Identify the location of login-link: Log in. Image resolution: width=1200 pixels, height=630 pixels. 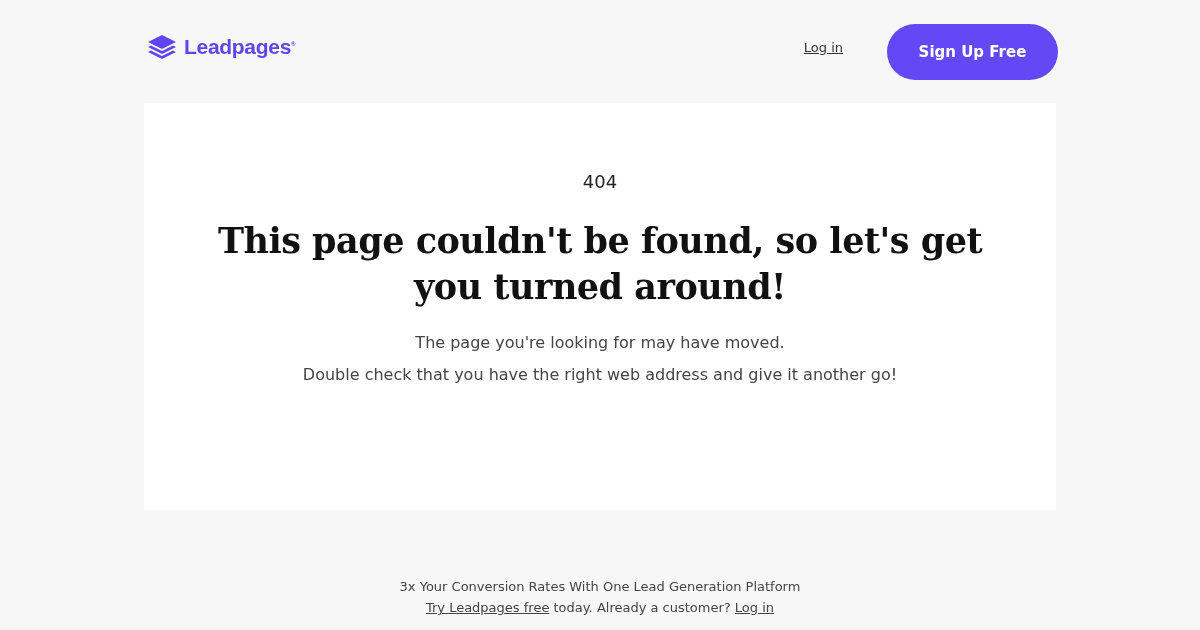
(823, 47).